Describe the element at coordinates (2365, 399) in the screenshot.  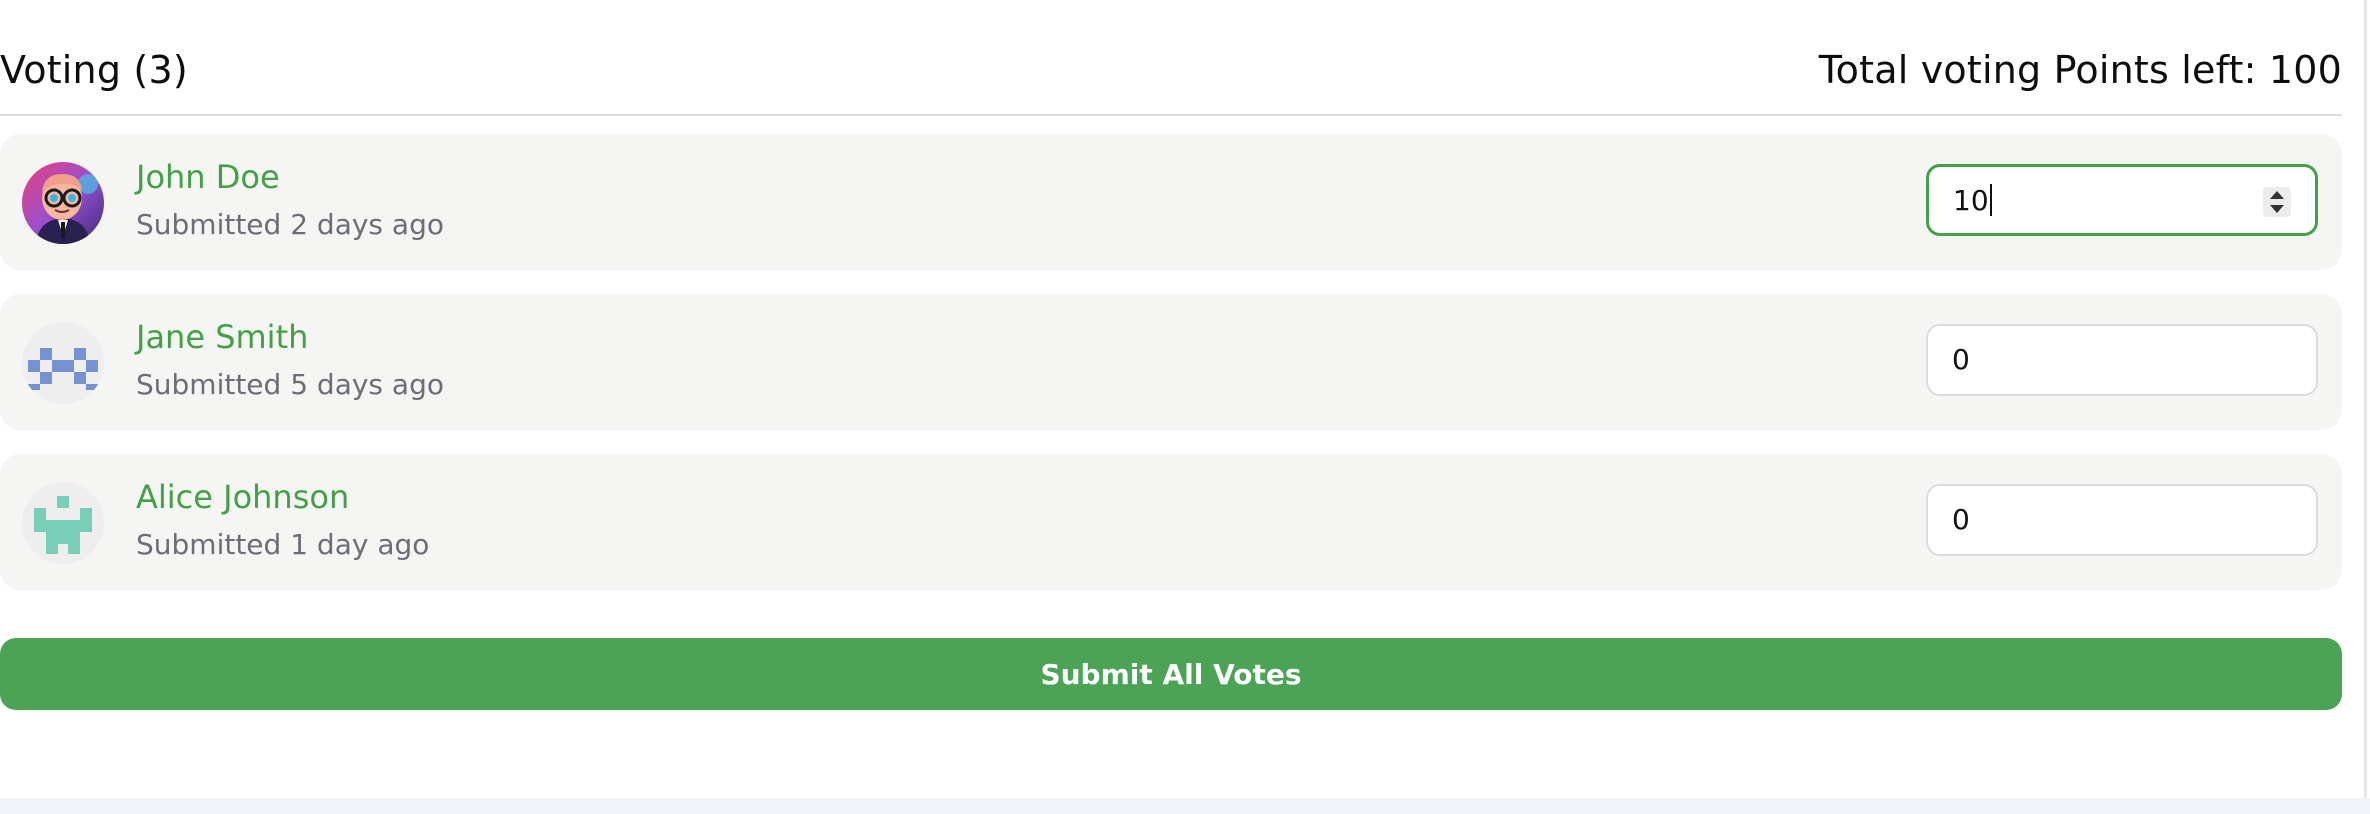
I see `scrollbar-track` at that location.